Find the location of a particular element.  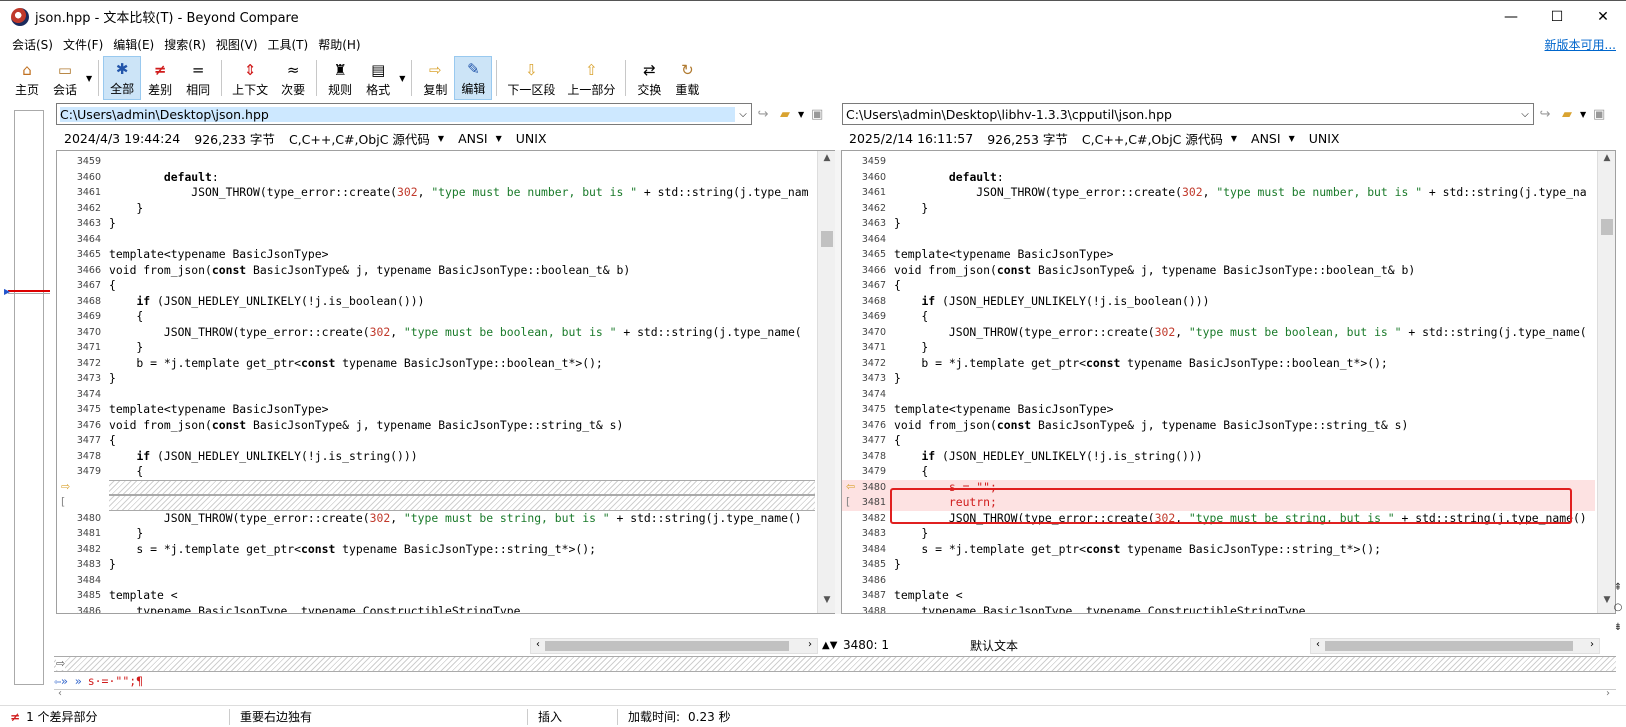

format-button: ▤ 格式 is located at coordinates (378, 78).